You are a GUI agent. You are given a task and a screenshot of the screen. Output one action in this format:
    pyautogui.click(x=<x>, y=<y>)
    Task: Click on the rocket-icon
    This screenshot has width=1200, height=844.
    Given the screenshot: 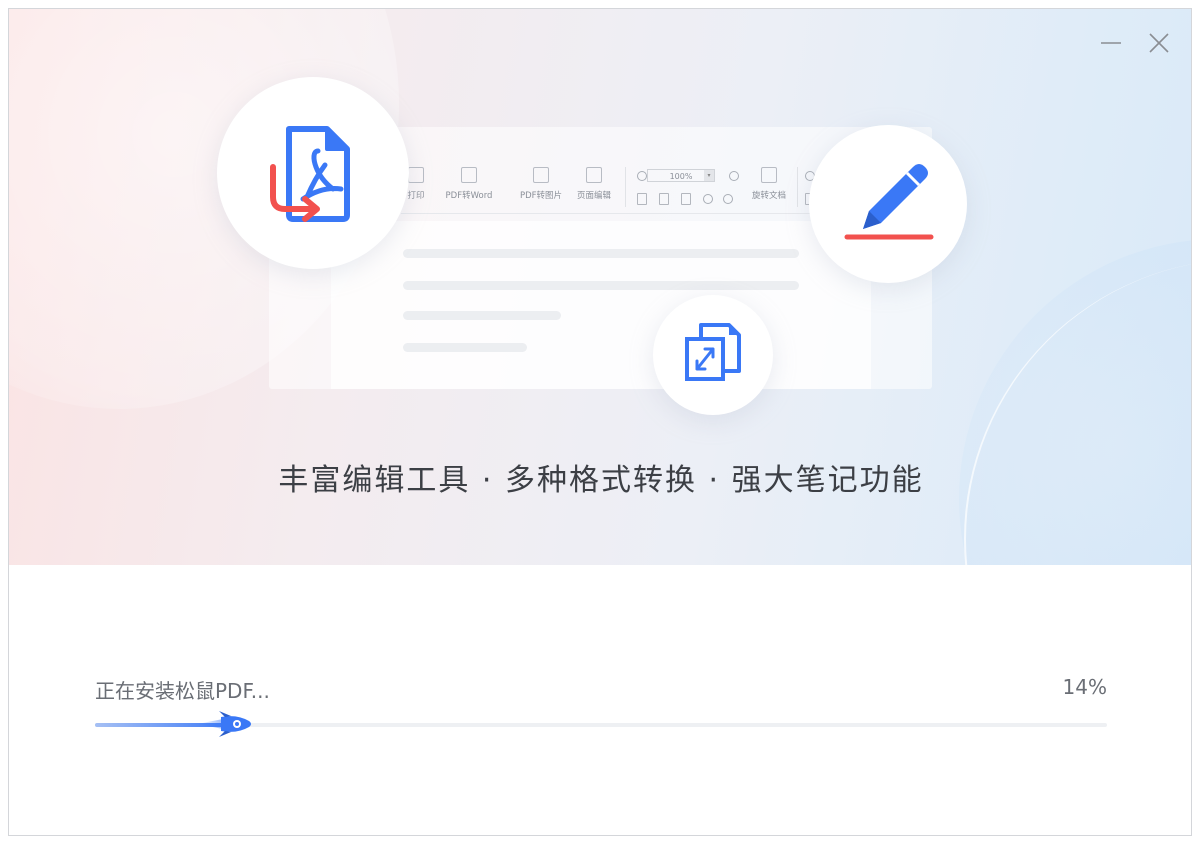 What is the action you would take?
    pyautogui.click(x=223, y=724)
    